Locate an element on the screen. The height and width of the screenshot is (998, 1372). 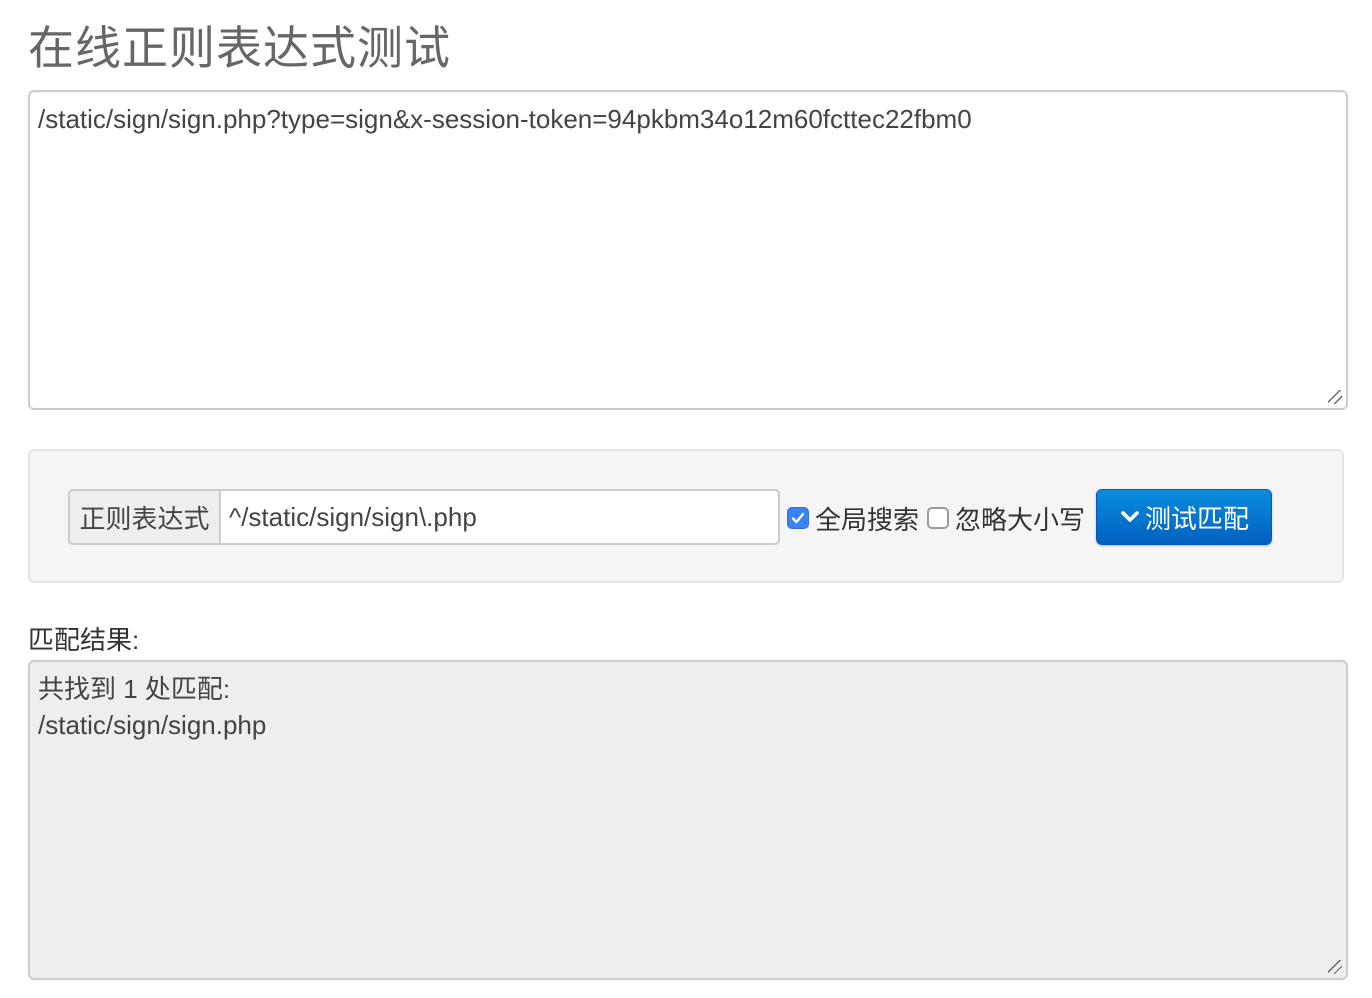
test-match-button-label: 测试匹配 is located at coordinates (1196, 518).